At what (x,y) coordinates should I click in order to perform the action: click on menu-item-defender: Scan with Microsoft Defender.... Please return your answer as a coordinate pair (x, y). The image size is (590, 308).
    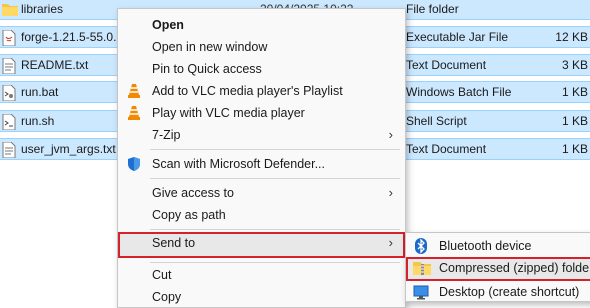
    Looking at the image, I should click on (261, 164).